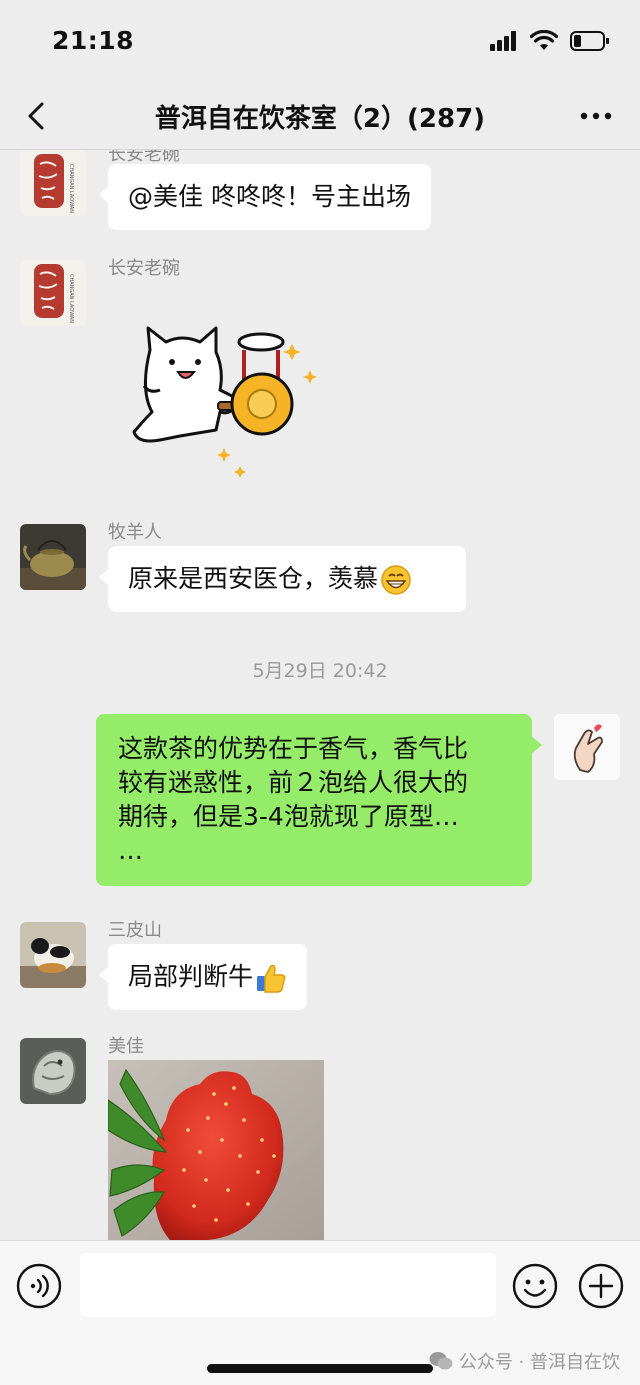  What do you see at coordinates (601, 1286) in the screenshot?
I see `plus-icon` at bounding box center [601, 1286].